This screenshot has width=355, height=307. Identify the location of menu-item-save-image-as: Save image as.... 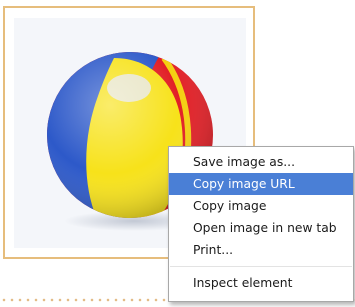
(261, 162).